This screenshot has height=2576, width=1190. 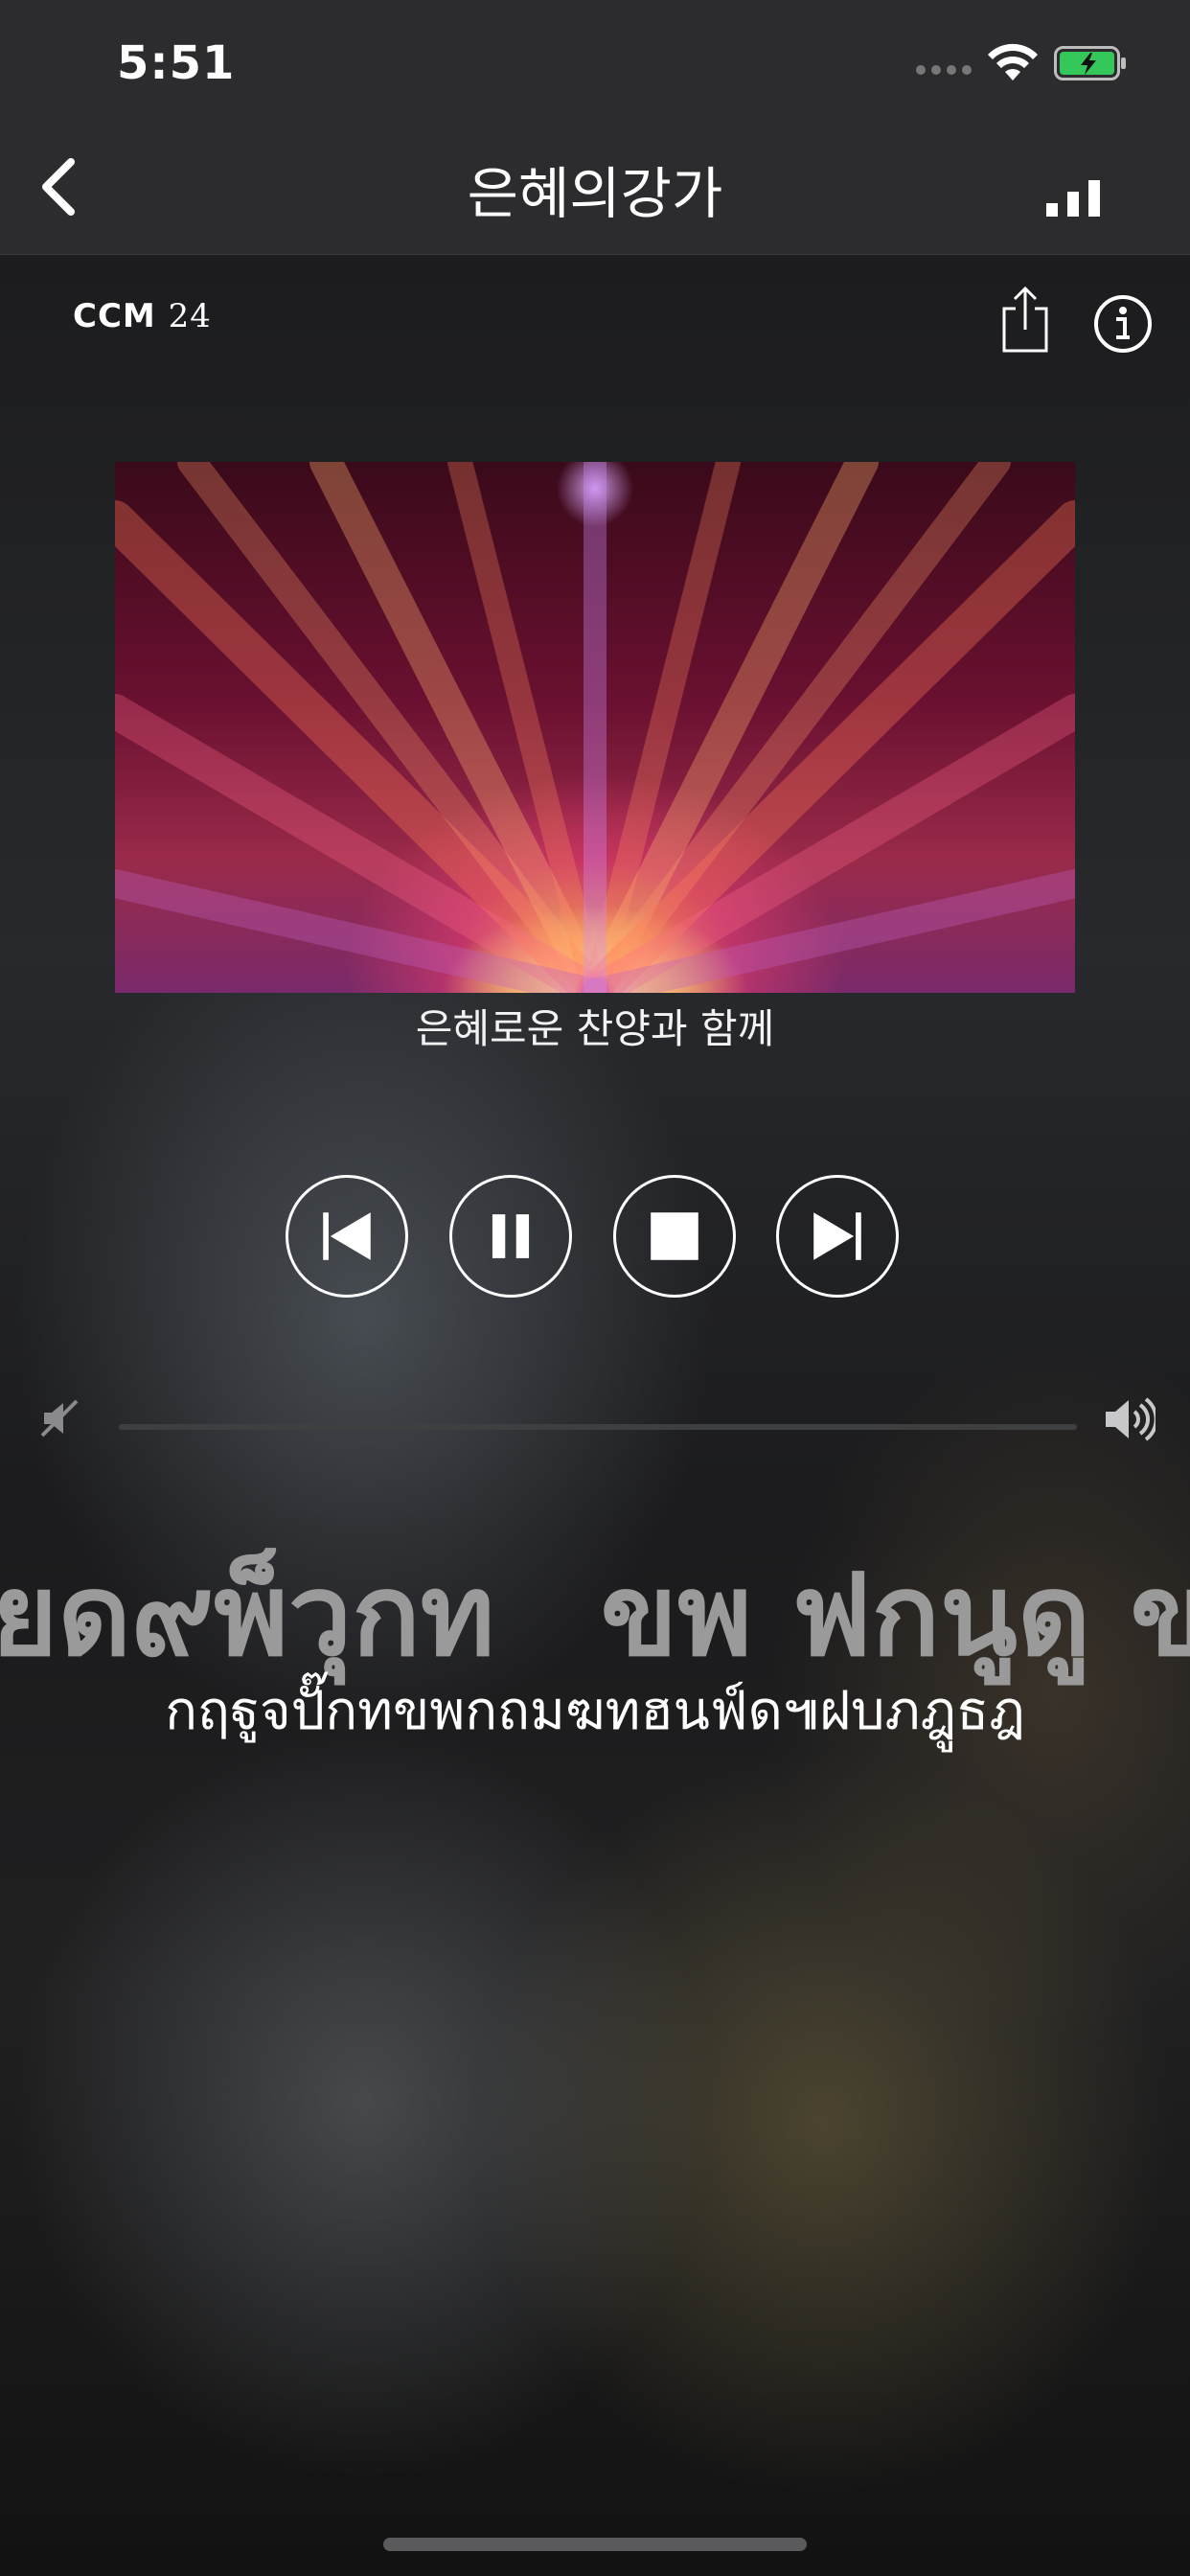 I want to click on stop-button, so click(x=674, y=1236).